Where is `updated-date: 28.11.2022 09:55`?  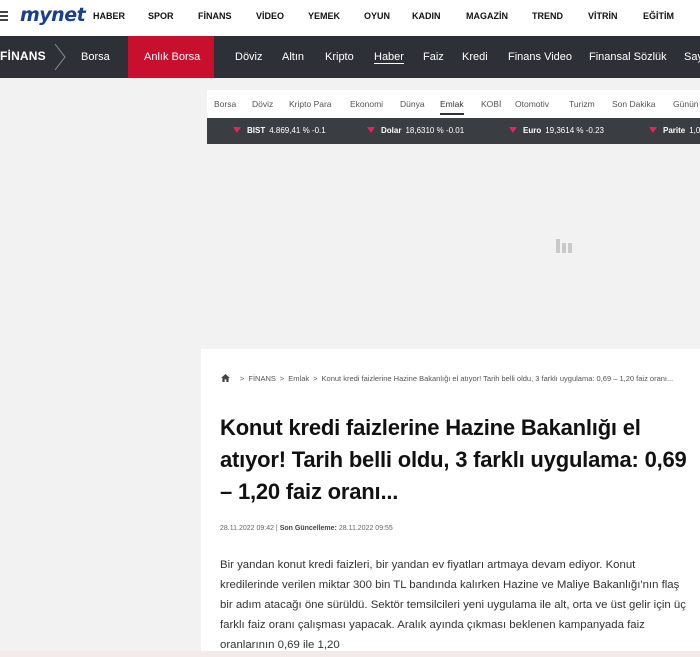 updated-date: 28.11.2022 09:55 is located at coordinates (365, 528).